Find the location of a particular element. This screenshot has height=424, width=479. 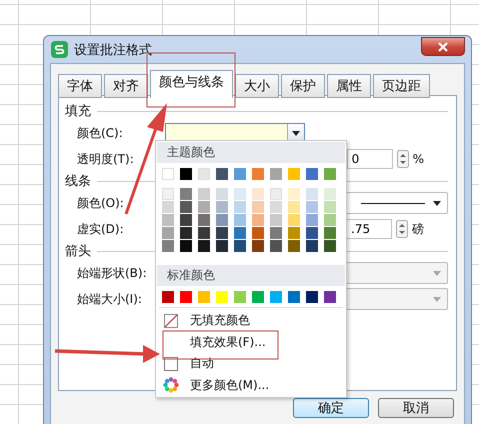

field-label: 颜色(O): is located at coordinates (101, 203).